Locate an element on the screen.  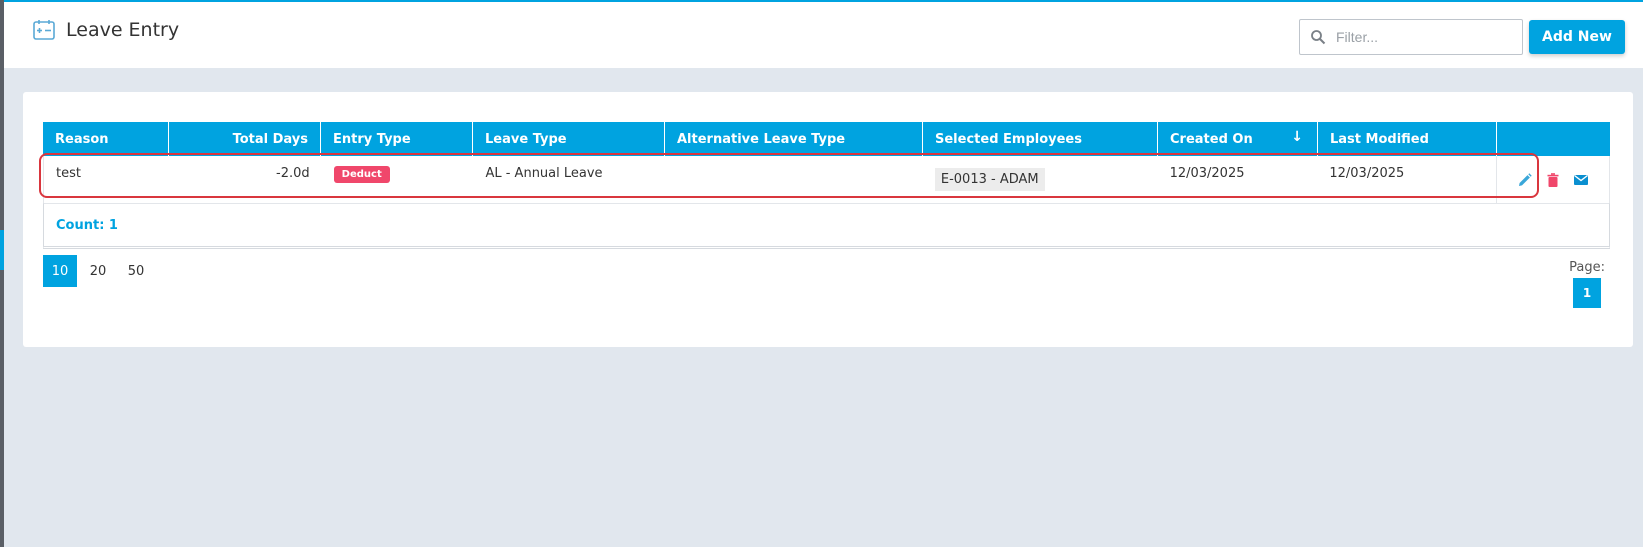
page-size-option-50: 50 is located at coordinates (136, 271).